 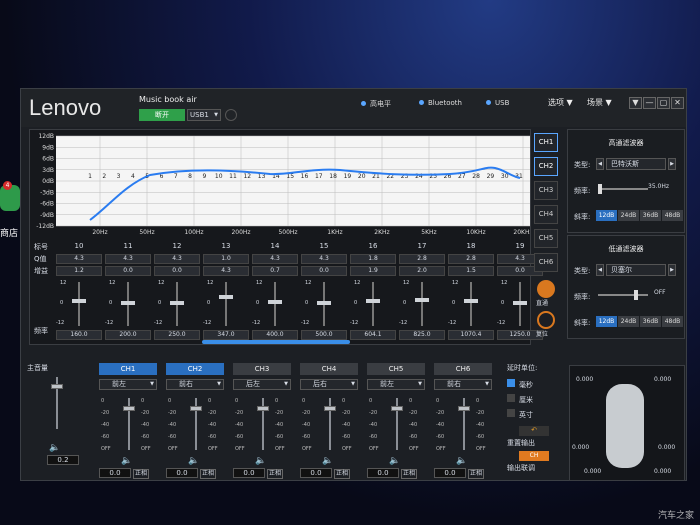 What do you see at coordinates (580, 447) in the screenshot?
I see `delay-rear-left: 0.000` at bounding box center [580, 447].